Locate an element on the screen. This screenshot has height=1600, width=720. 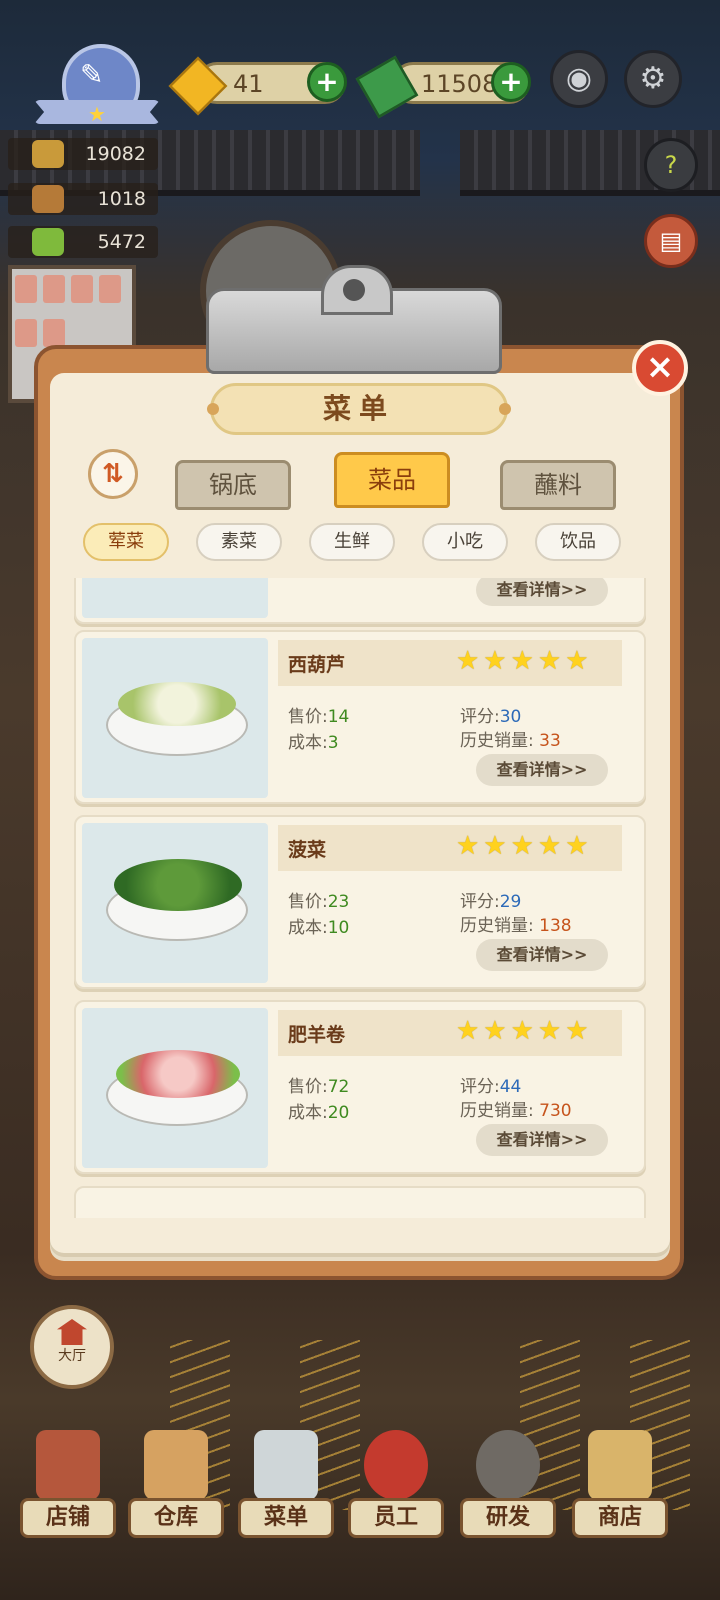
rating-row: 评分:29 is located at coordinates (491, 902).